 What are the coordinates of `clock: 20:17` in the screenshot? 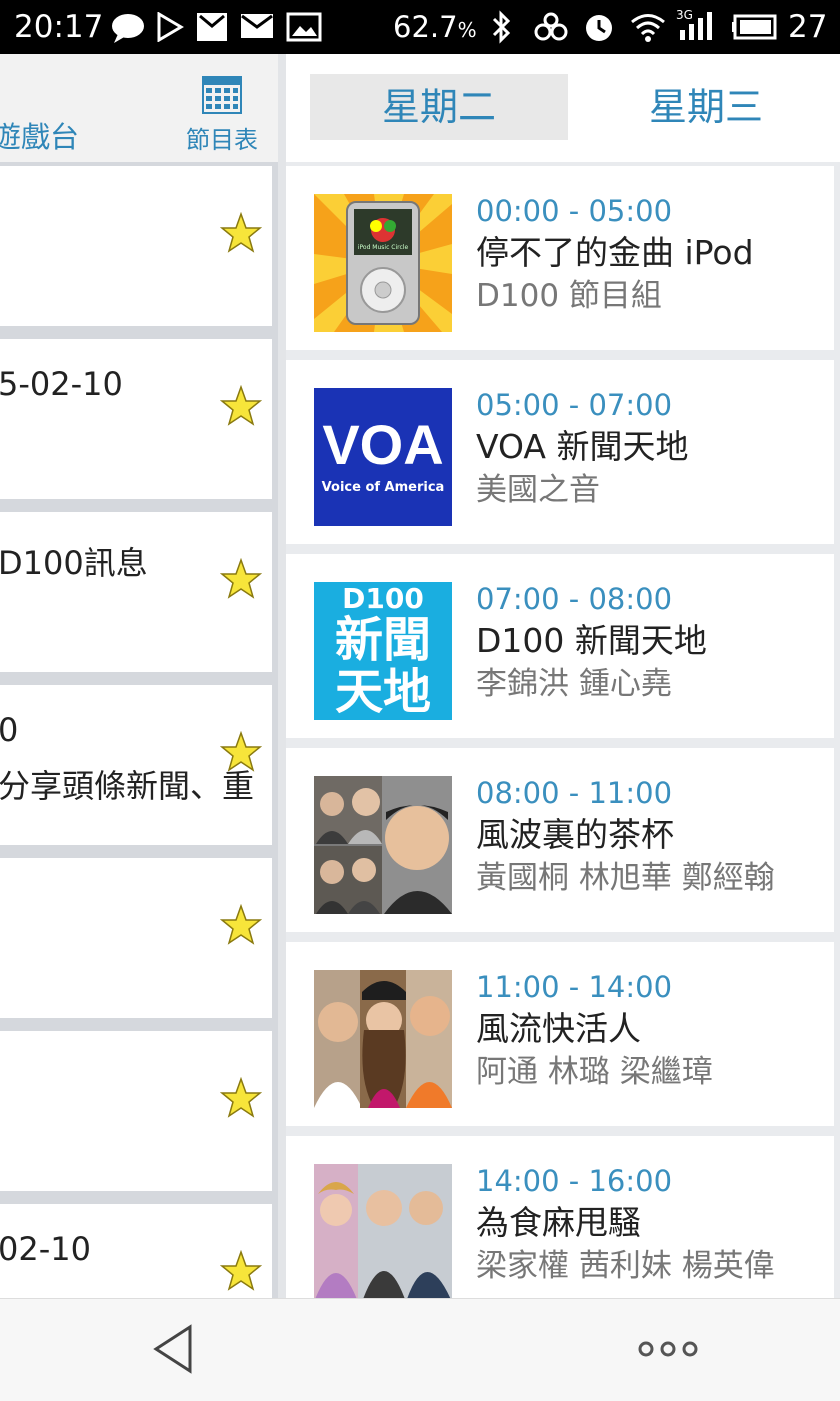 It's located at (59, 27).